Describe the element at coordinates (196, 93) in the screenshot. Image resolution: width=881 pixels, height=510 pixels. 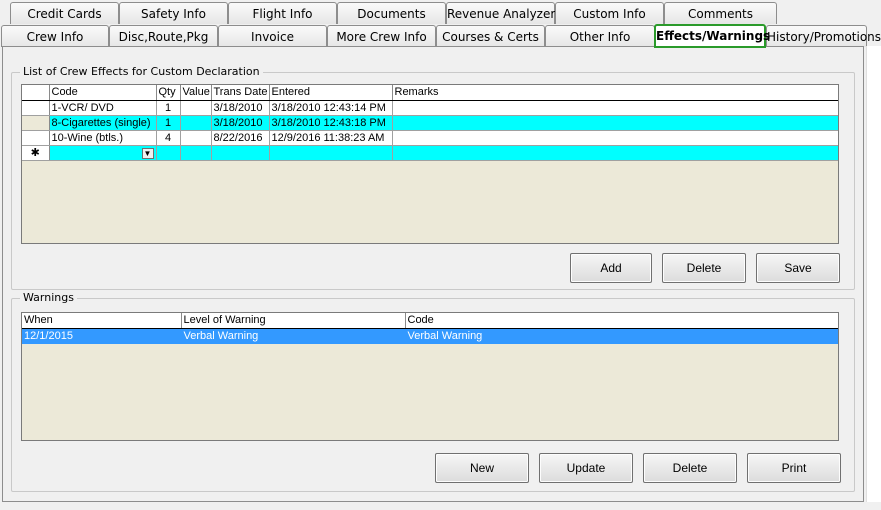
I see `col-header-value: Value` at that location.